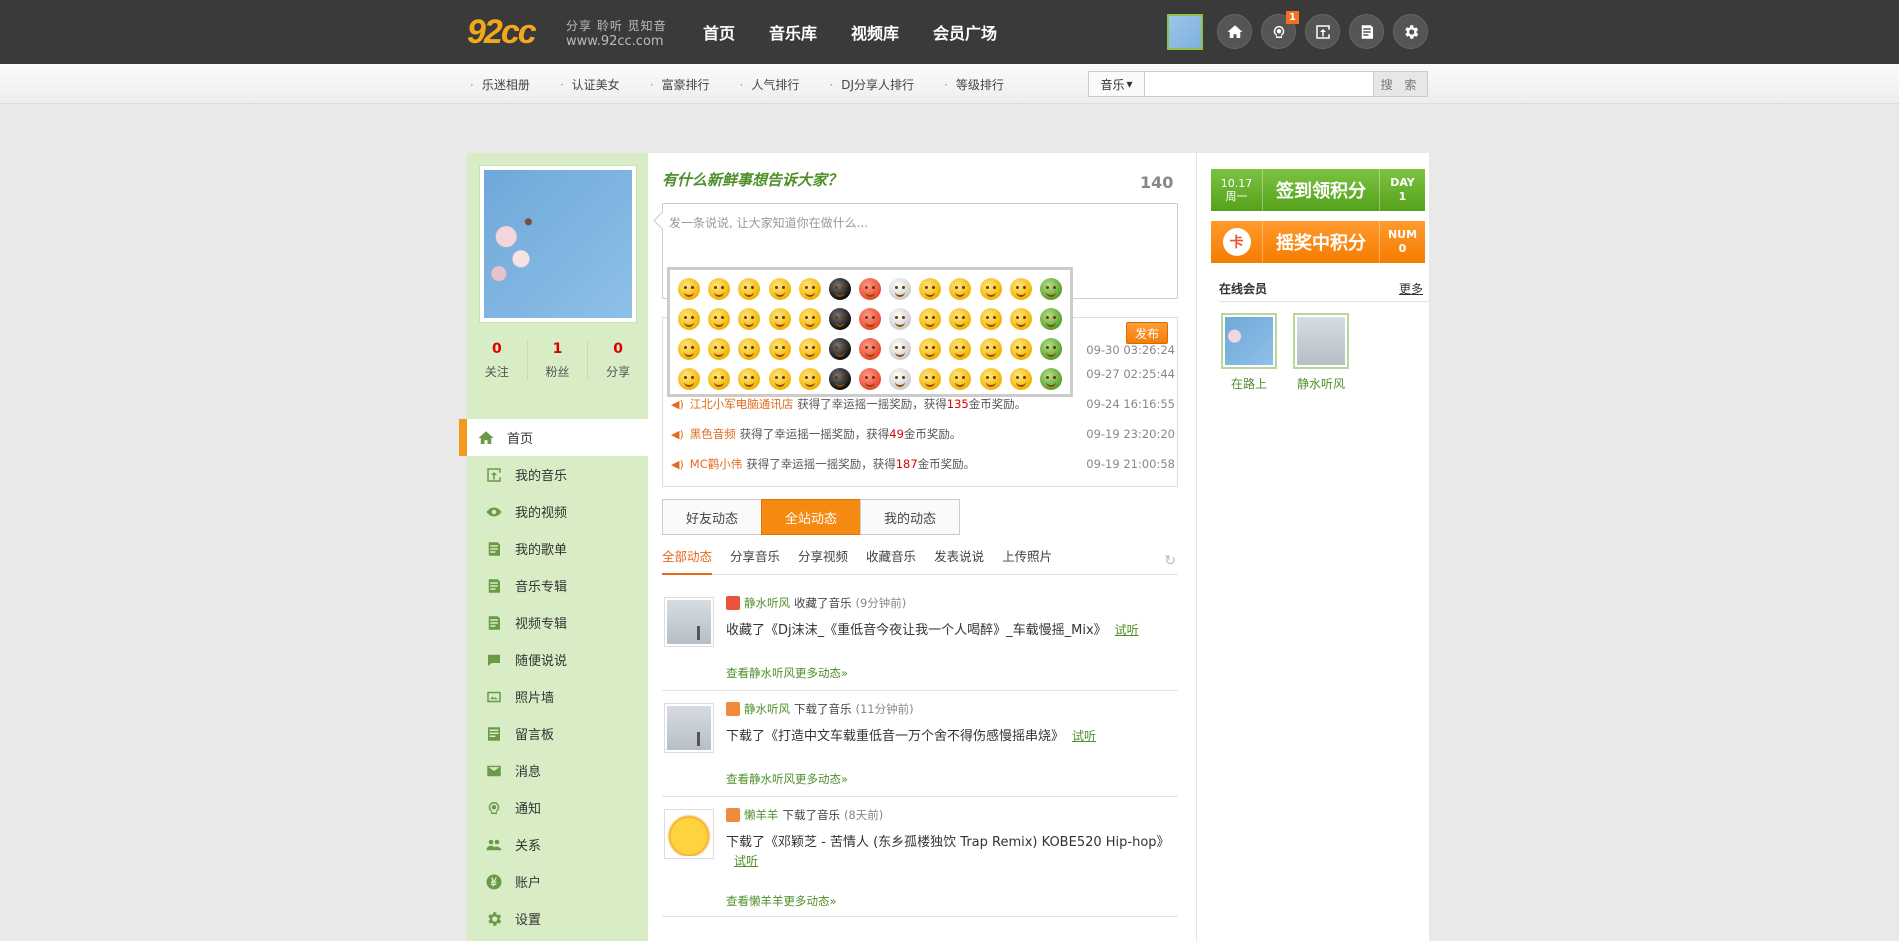 This screenshot has height=941, width=1899. I want to click on ticker-user: MC鹳小伟, so click(716, 464).